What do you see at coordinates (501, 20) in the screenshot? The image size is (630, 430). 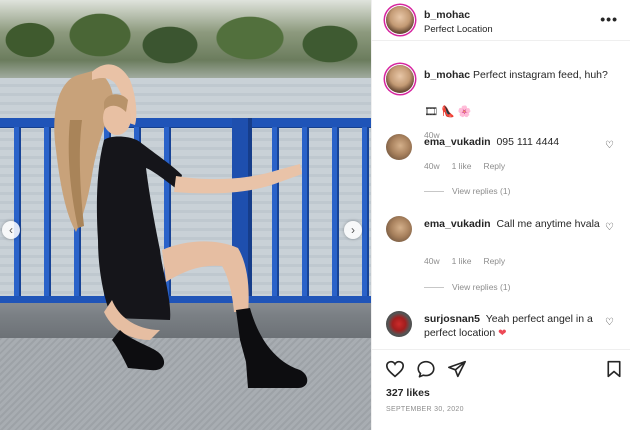 I see `post-header: b_mohac Perfect Location •••` at bounding box center [501, 20].